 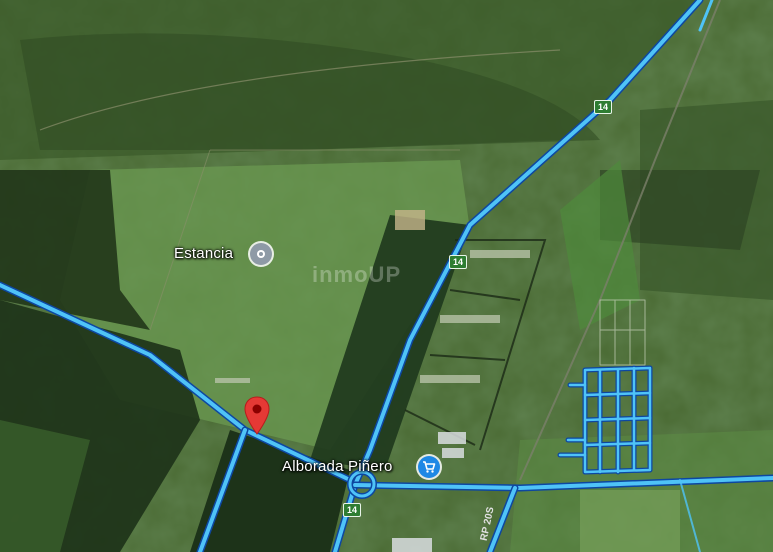 I want to click on place-pin-icon, so click(x=261, y=254).